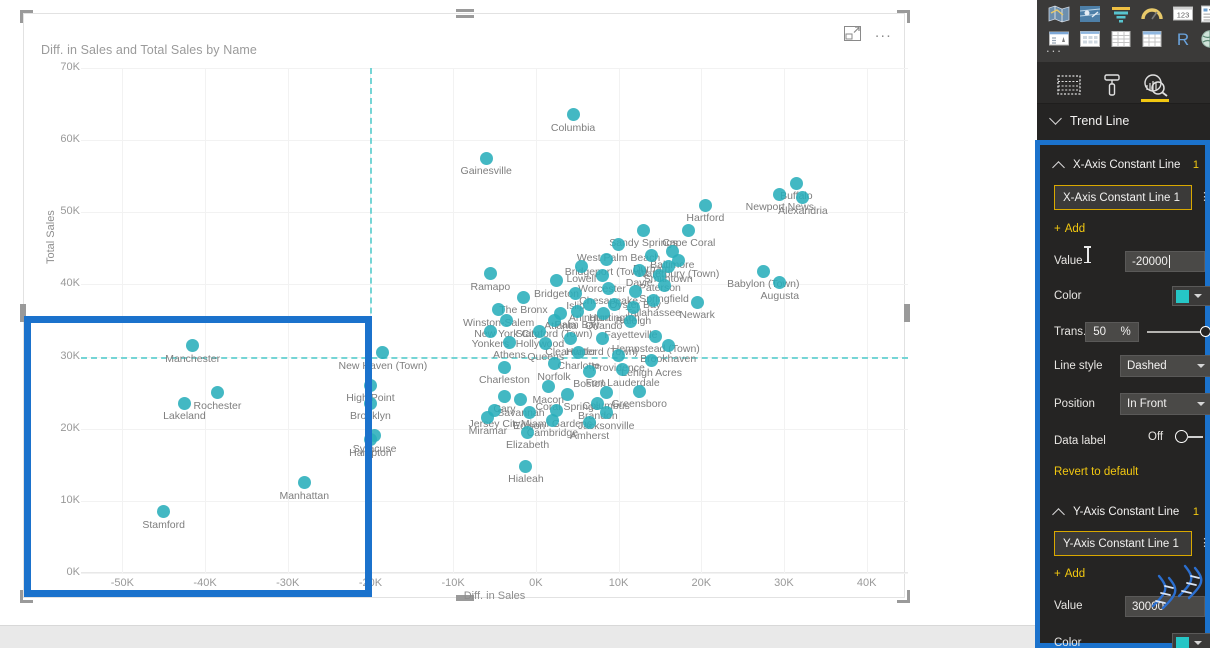 Image resolution: width=1210 pixels, height=648 pixels. What do you see at coordinates (1089, 39) in the screenshot?
I see `slicer-icon` at bounding box center [1089, 39].